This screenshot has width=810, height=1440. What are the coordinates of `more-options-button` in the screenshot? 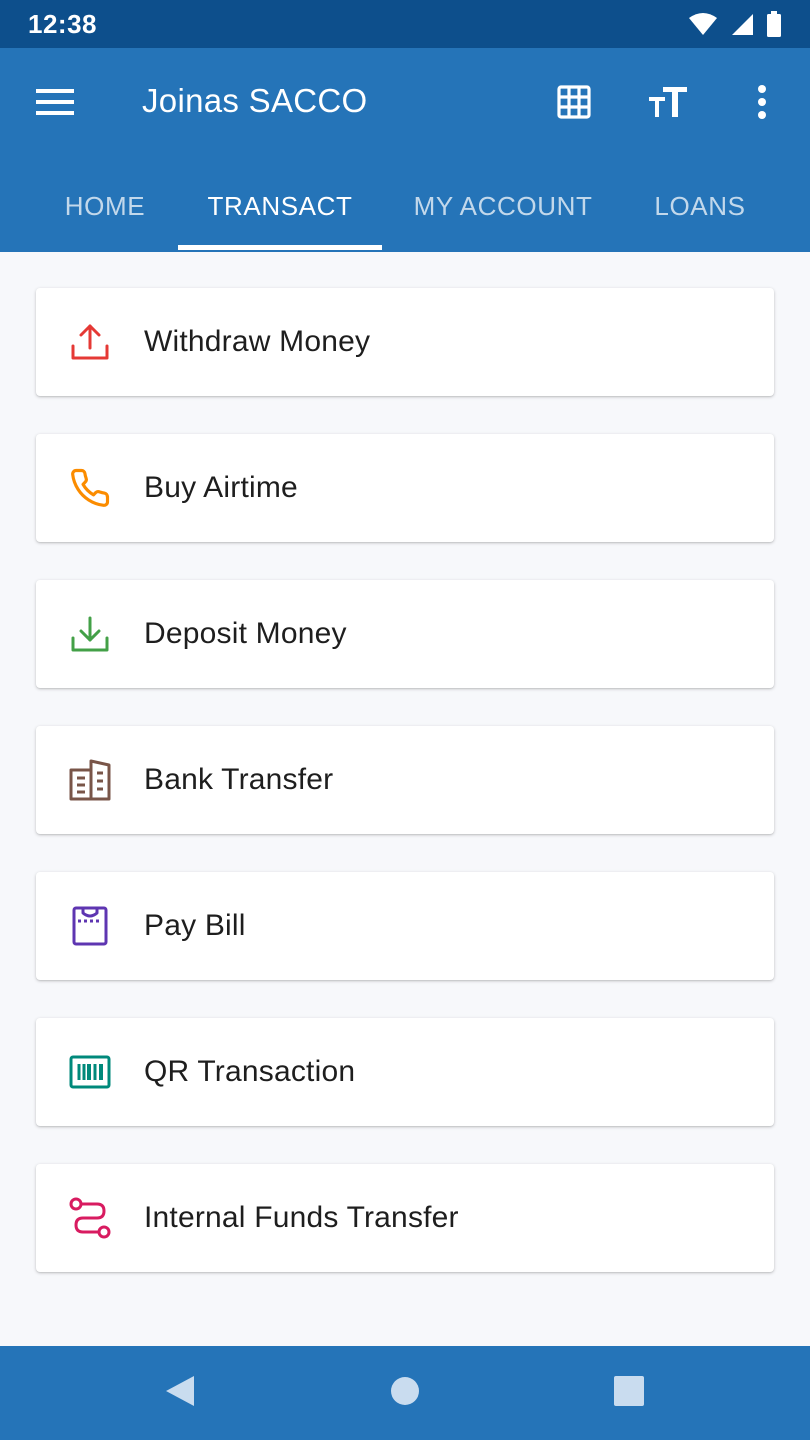 It's located at (762, 104).